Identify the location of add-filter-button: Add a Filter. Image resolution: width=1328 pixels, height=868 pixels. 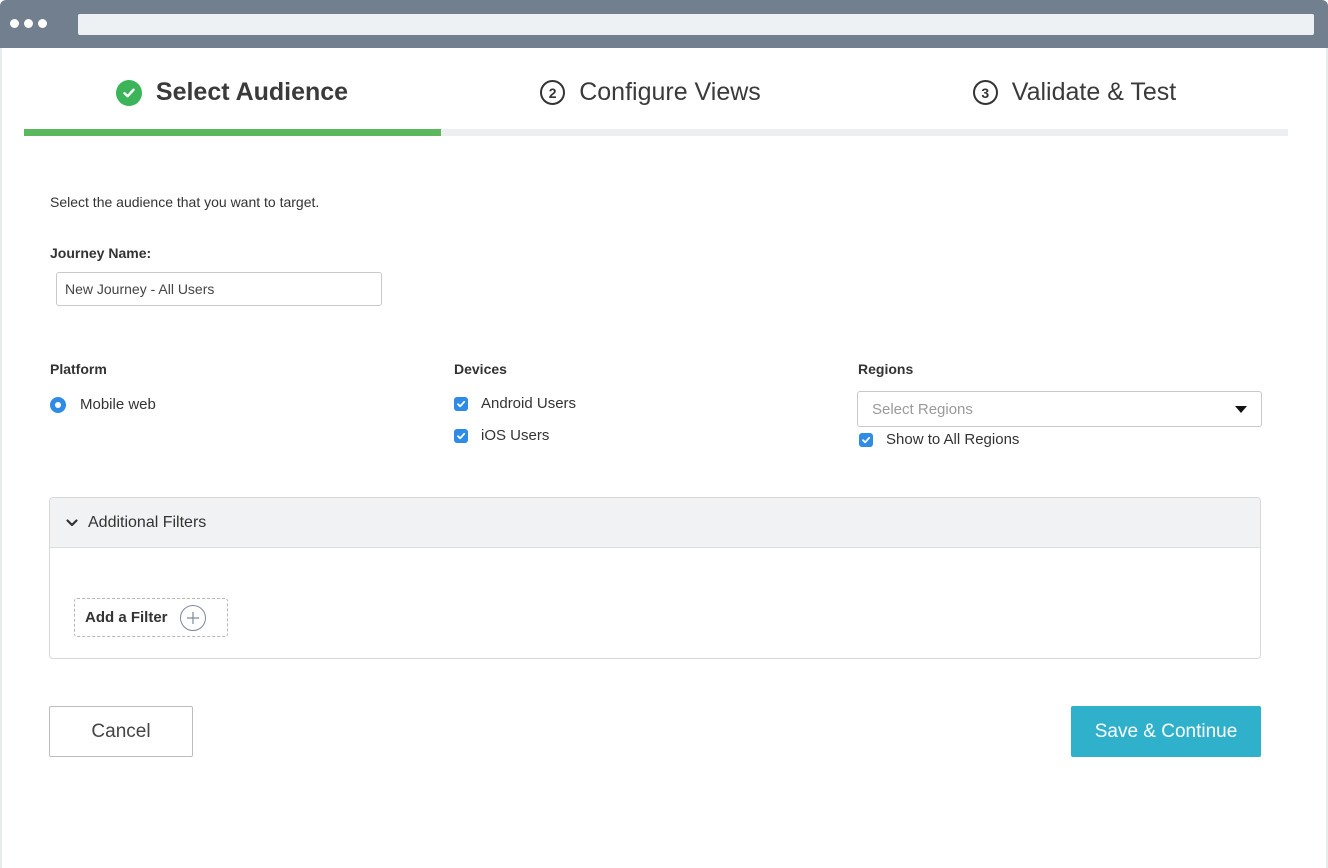
(151, 617).